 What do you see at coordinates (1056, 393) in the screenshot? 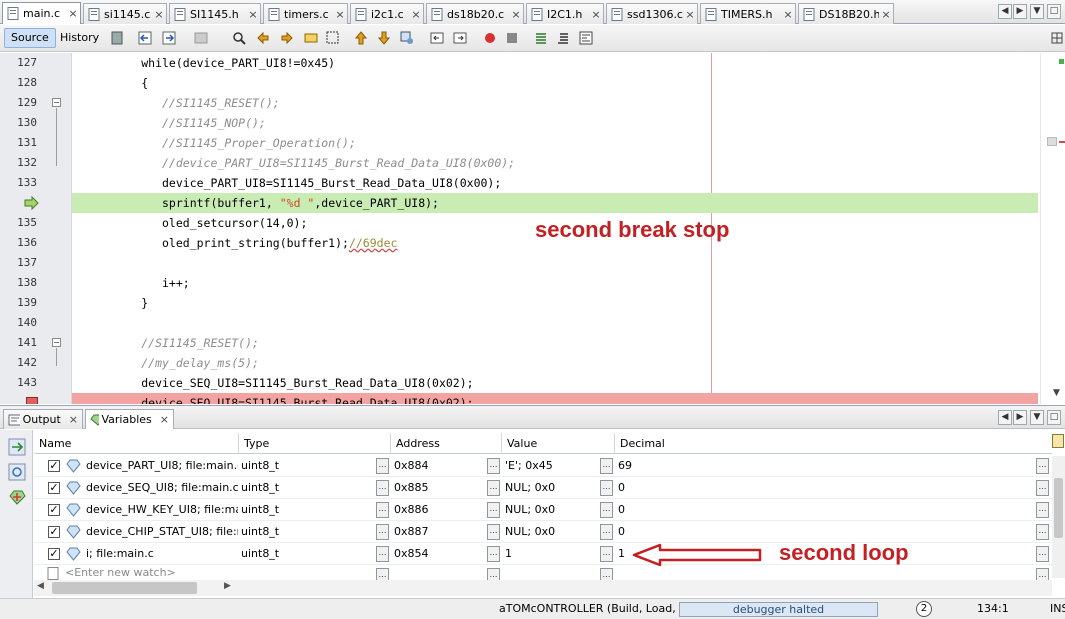
I see `scroll-down-icon: ▼` at bounding box center [1056, 393].